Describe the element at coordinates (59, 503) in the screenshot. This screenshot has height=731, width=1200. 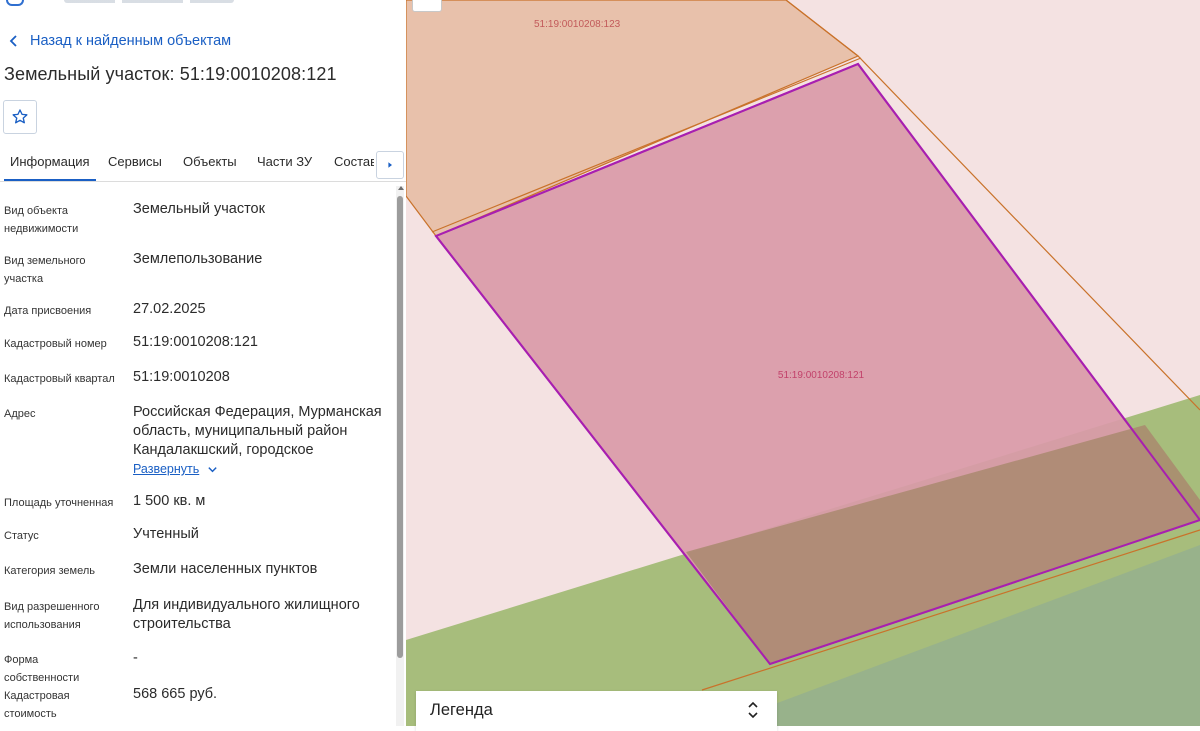
I see `property-label: Площадь уточненная` at that location.